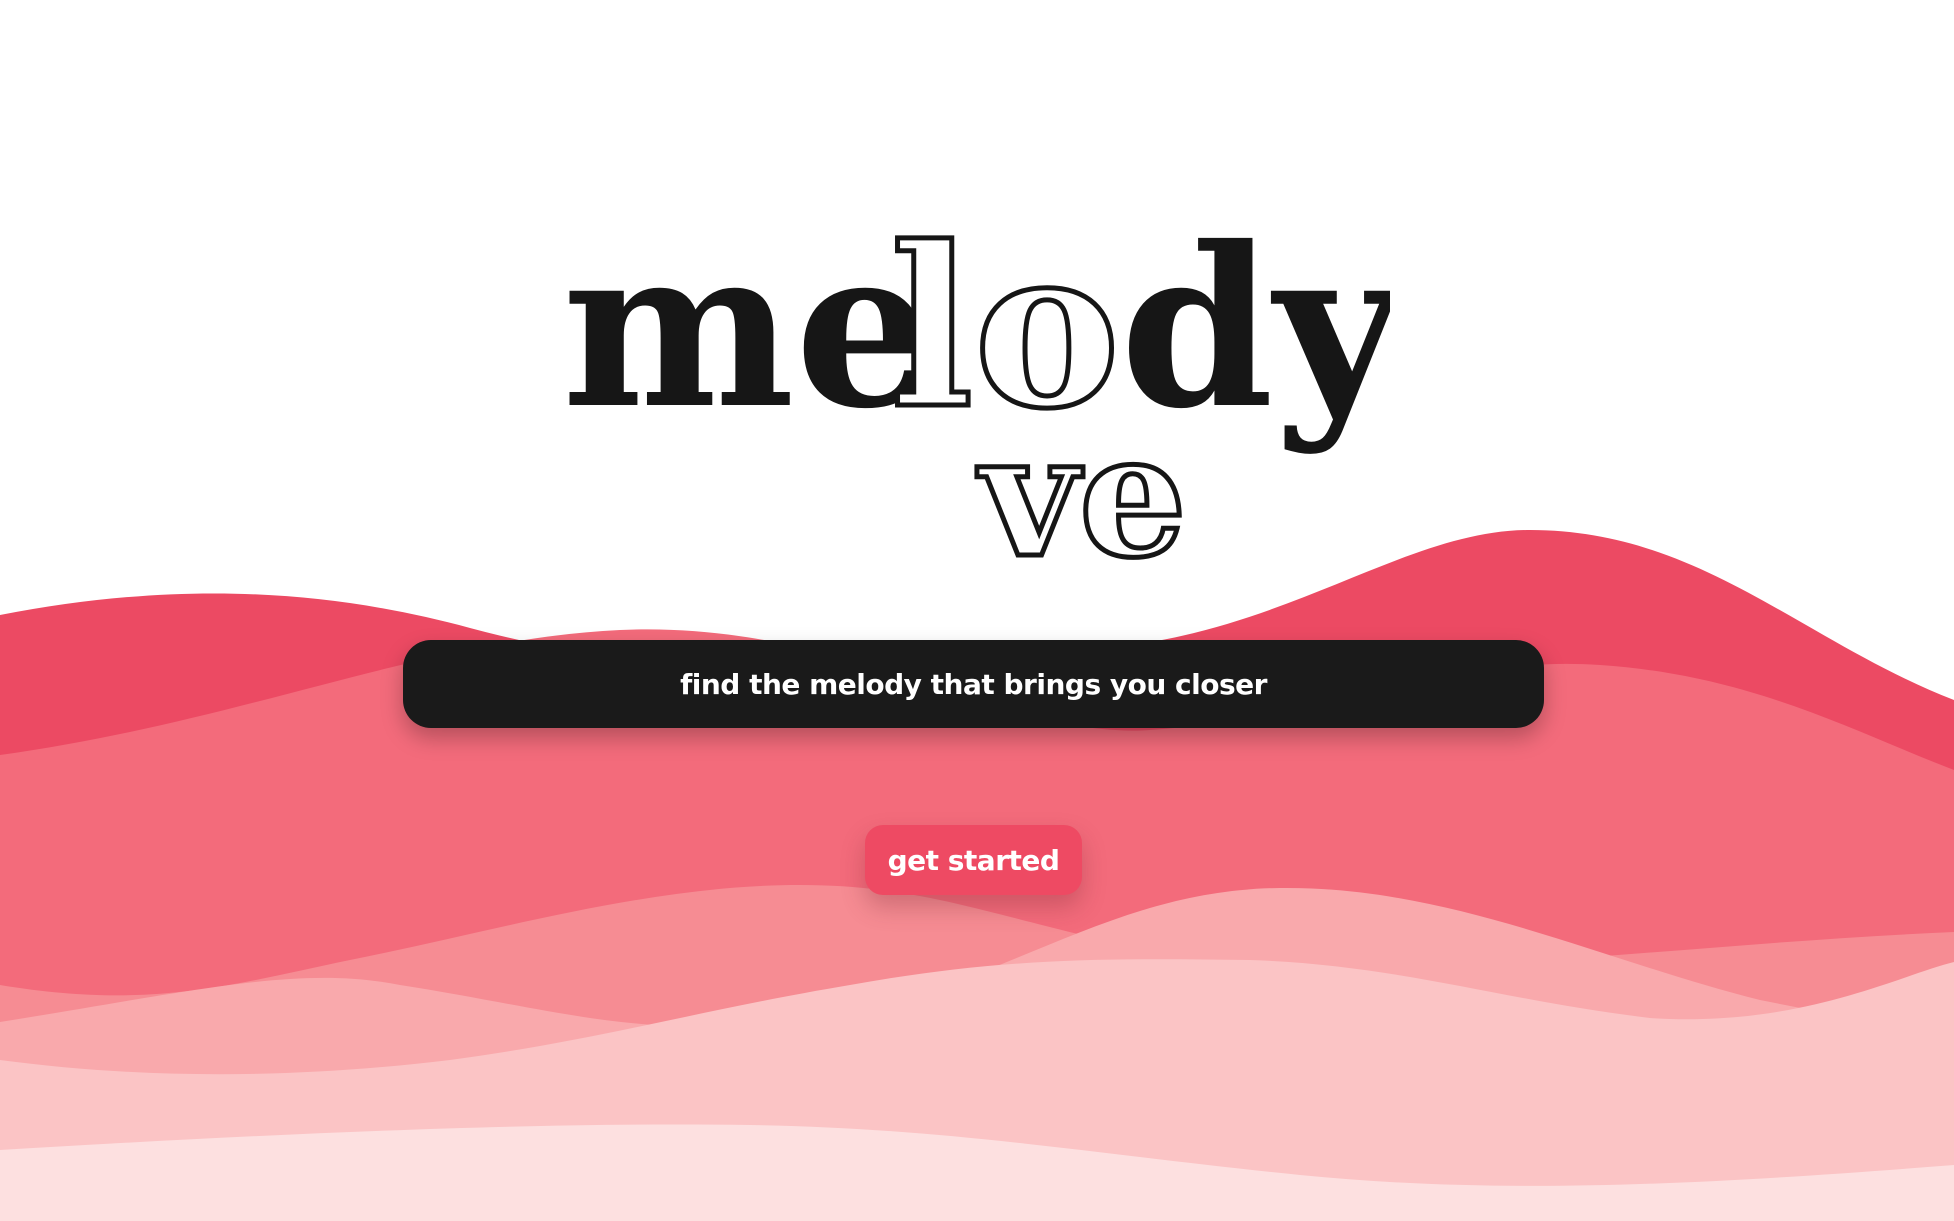 This screenshot has height=1221, width=1954. I want to click on tagline-text: find the melody that brings you closer, so click(973, 684).